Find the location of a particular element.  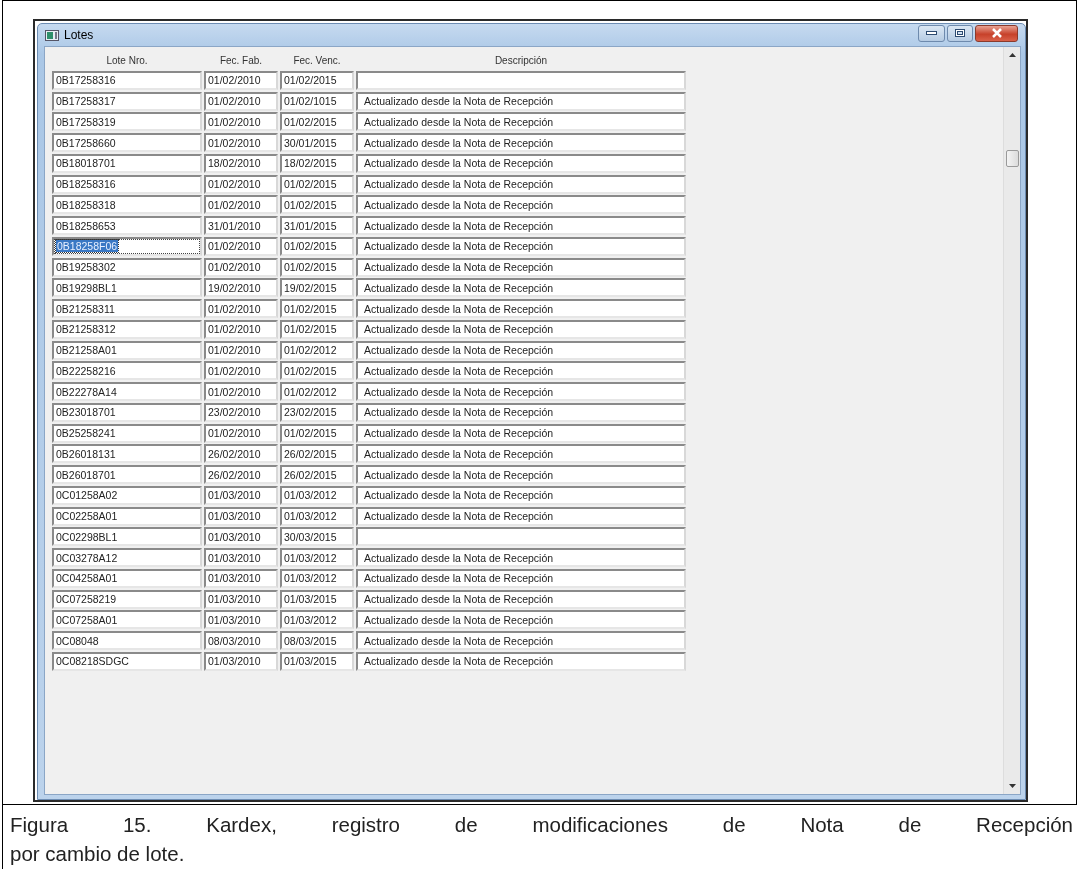

close-button is located at coordinates (996, 33).